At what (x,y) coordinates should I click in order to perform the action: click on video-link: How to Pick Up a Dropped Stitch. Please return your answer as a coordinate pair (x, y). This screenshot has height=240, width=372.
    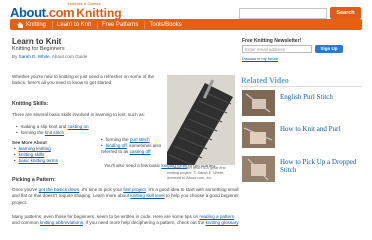
    Looking at the image, I should click on (320, 166).